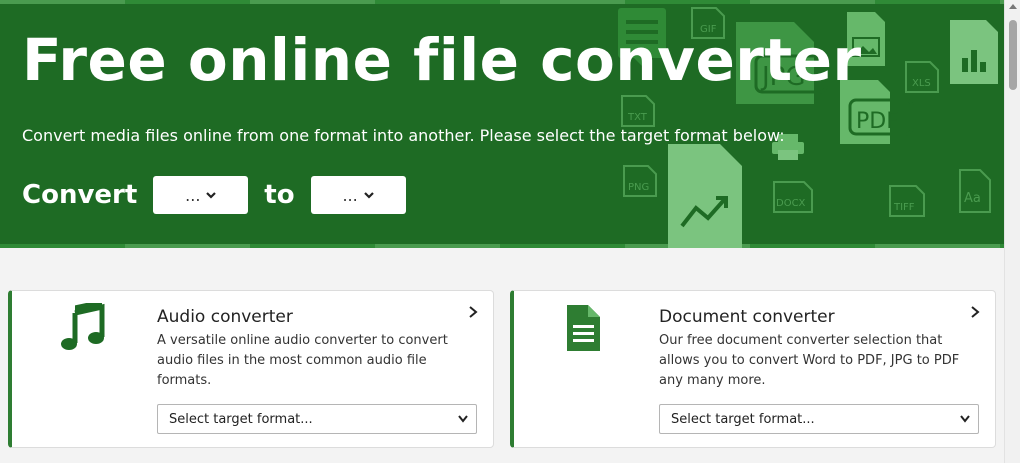 The height and width of the screenshot is (463, 1020). What do you see at coordinates (225, 317) in the screenshot?
I see `card-title: Audio converter` at bounding box center [225, 317].